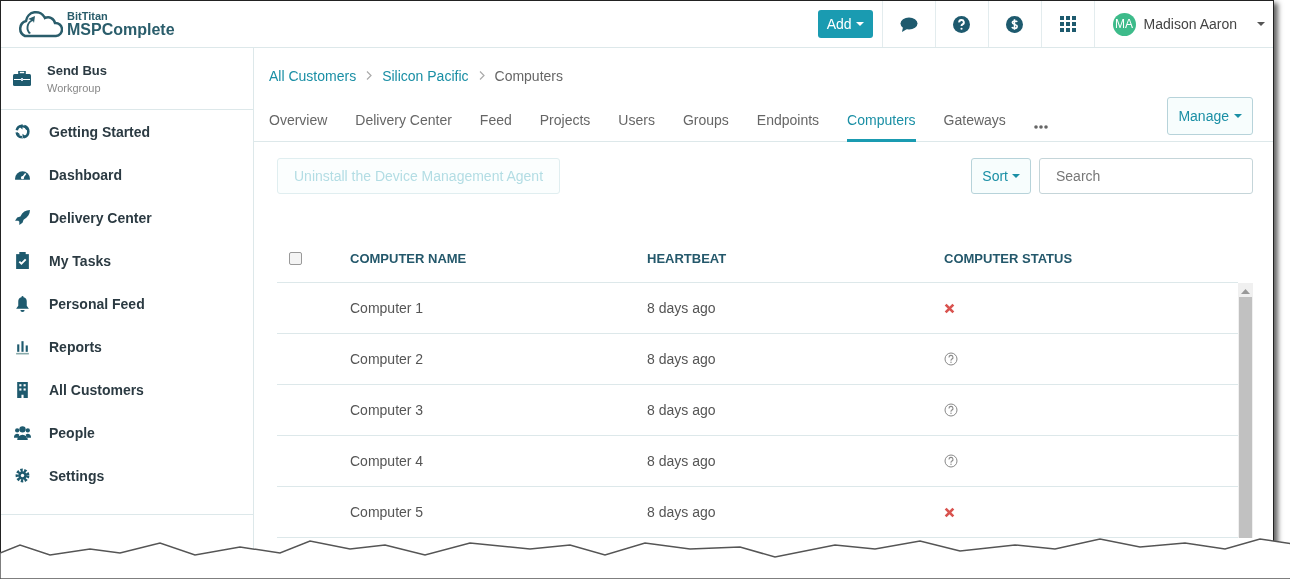 The height and width of the screenshot is (579, 1290). Describe the element at coordinates (127, 260) in the screenshot. I see `sidebar-item: My Tasks` at that location.